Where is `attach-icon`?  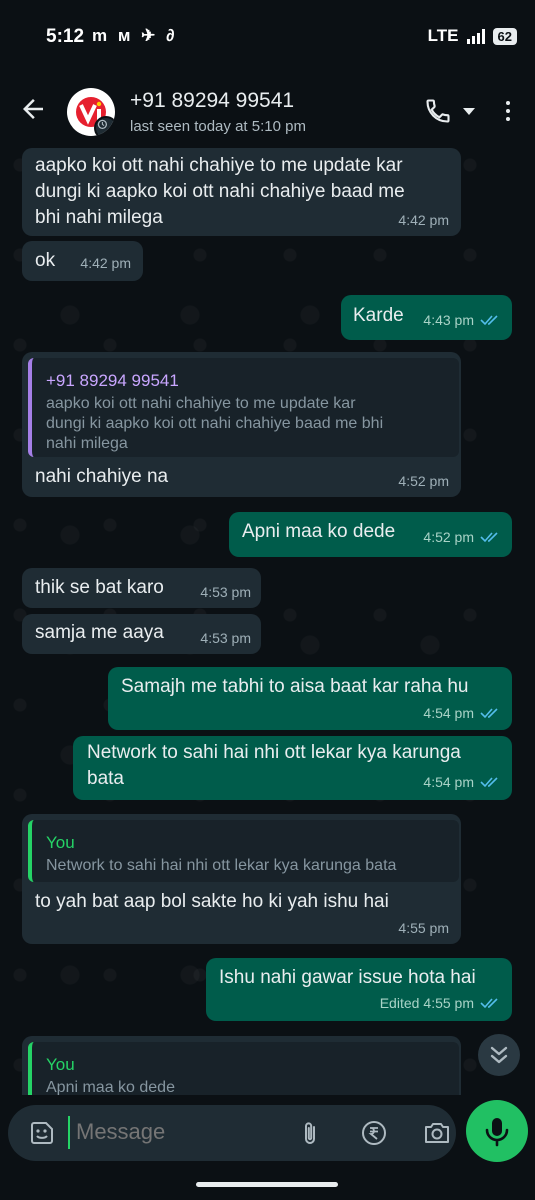 attach-icon is located at coordinates (310, 1133).